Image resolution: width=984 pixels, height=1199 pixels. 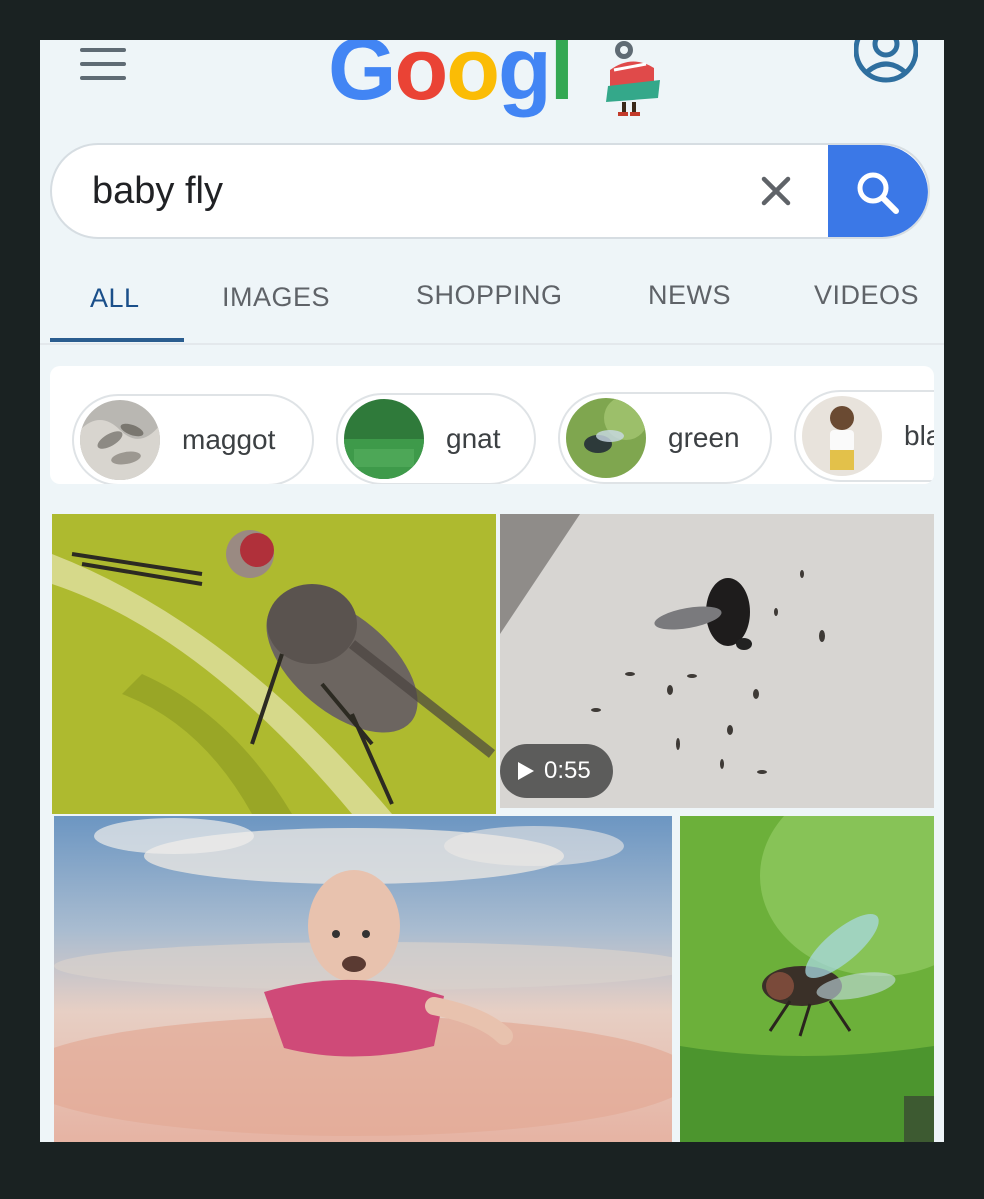 What do you see at coordinates (526, 771) in the screenshot?
I see `play-icon` at bounding box center [526, 771].